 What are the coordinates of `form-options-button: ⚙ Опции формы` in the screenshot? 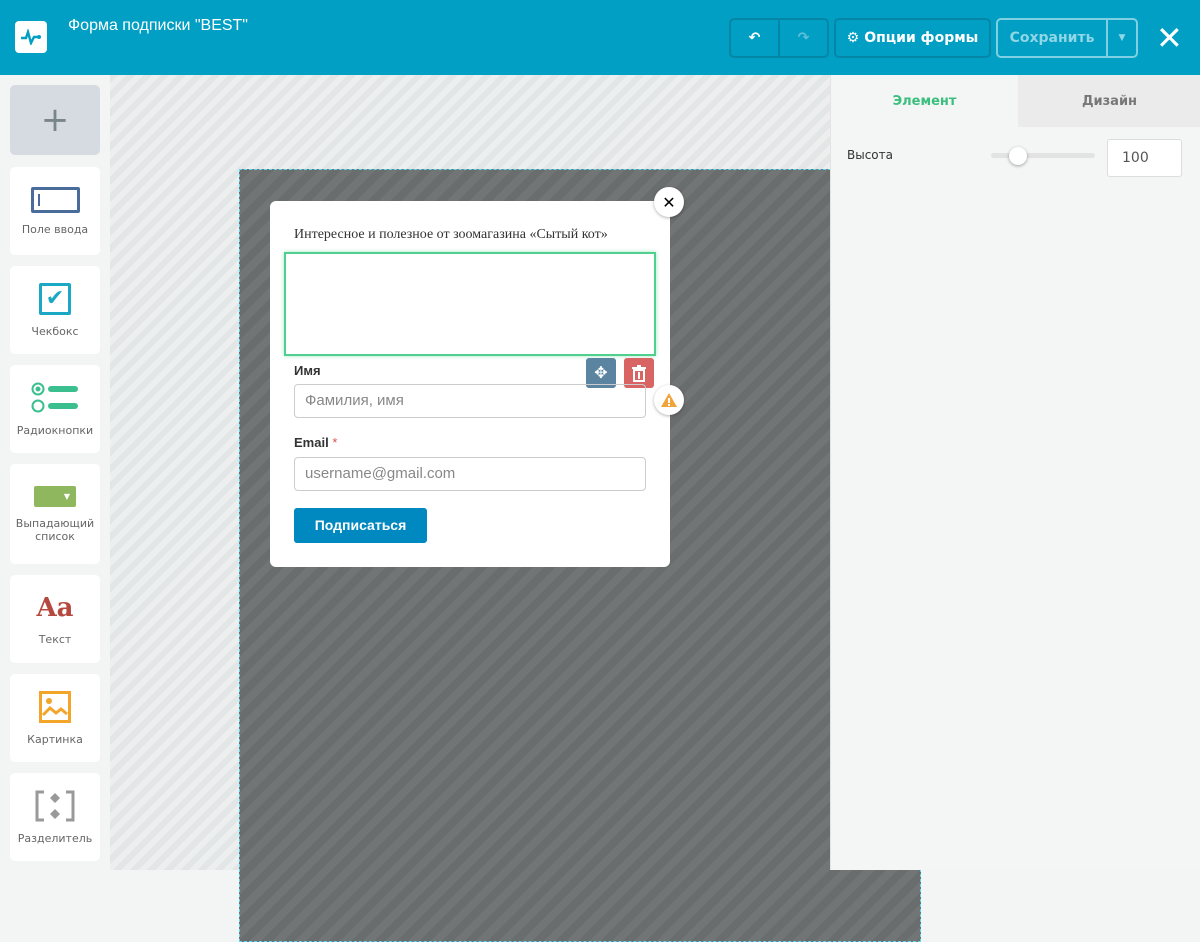 It's located at (912, 38).